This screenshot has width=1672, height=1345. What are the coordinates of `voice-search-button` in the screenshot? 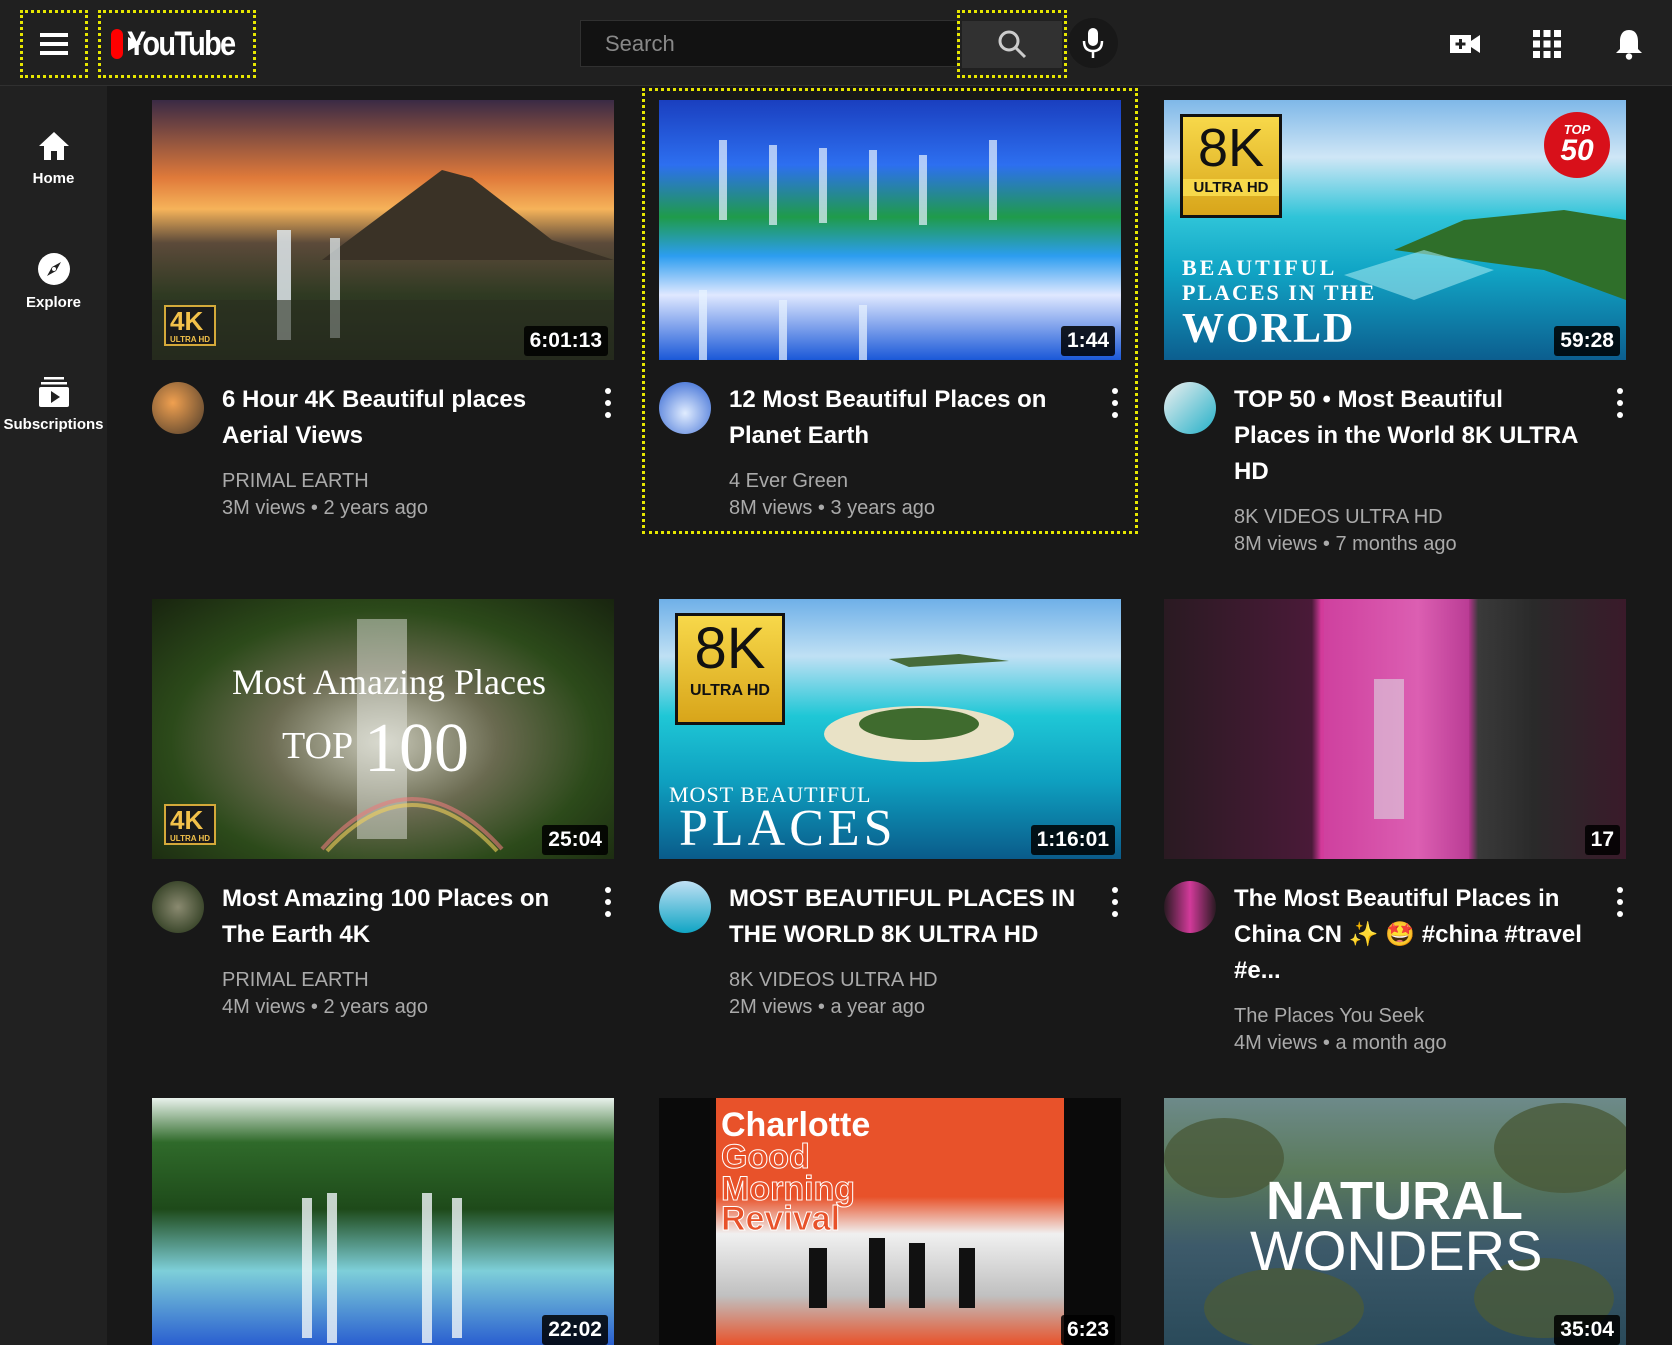 It's located at (1093, 43).